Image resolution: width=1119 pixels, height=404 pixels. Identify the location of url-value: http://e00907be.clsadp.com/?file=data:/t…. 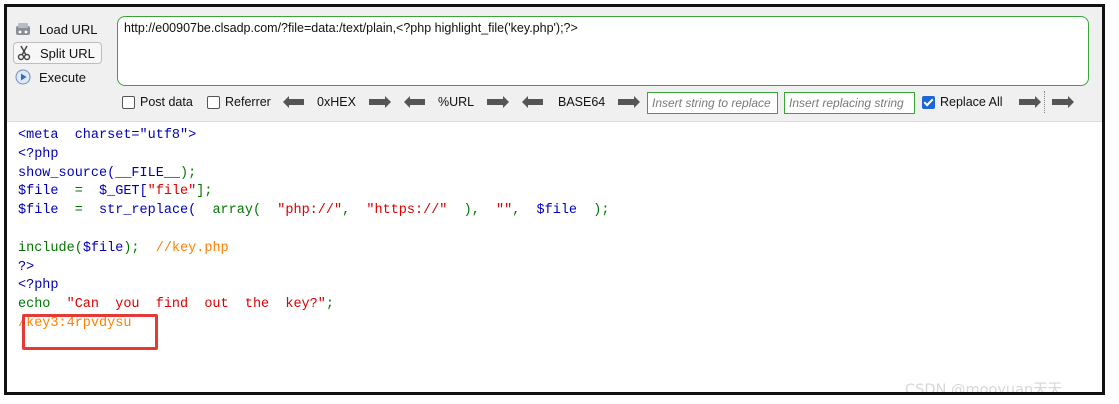
(351, 28).